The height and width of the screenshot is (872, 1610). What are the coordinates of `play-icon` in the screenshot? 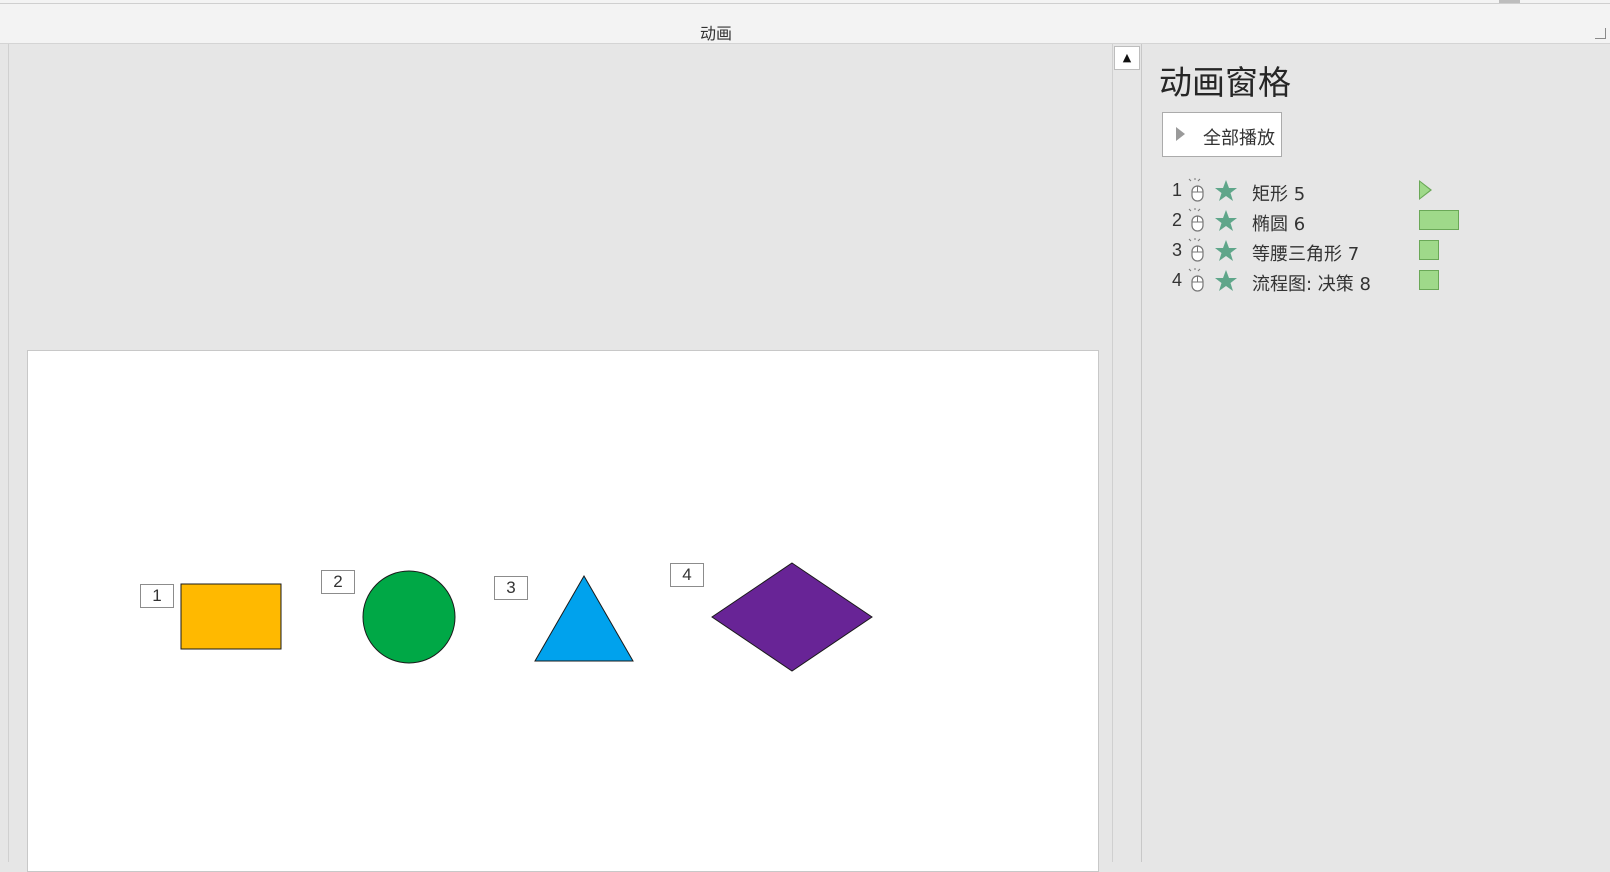 It's located at (1180, 134).